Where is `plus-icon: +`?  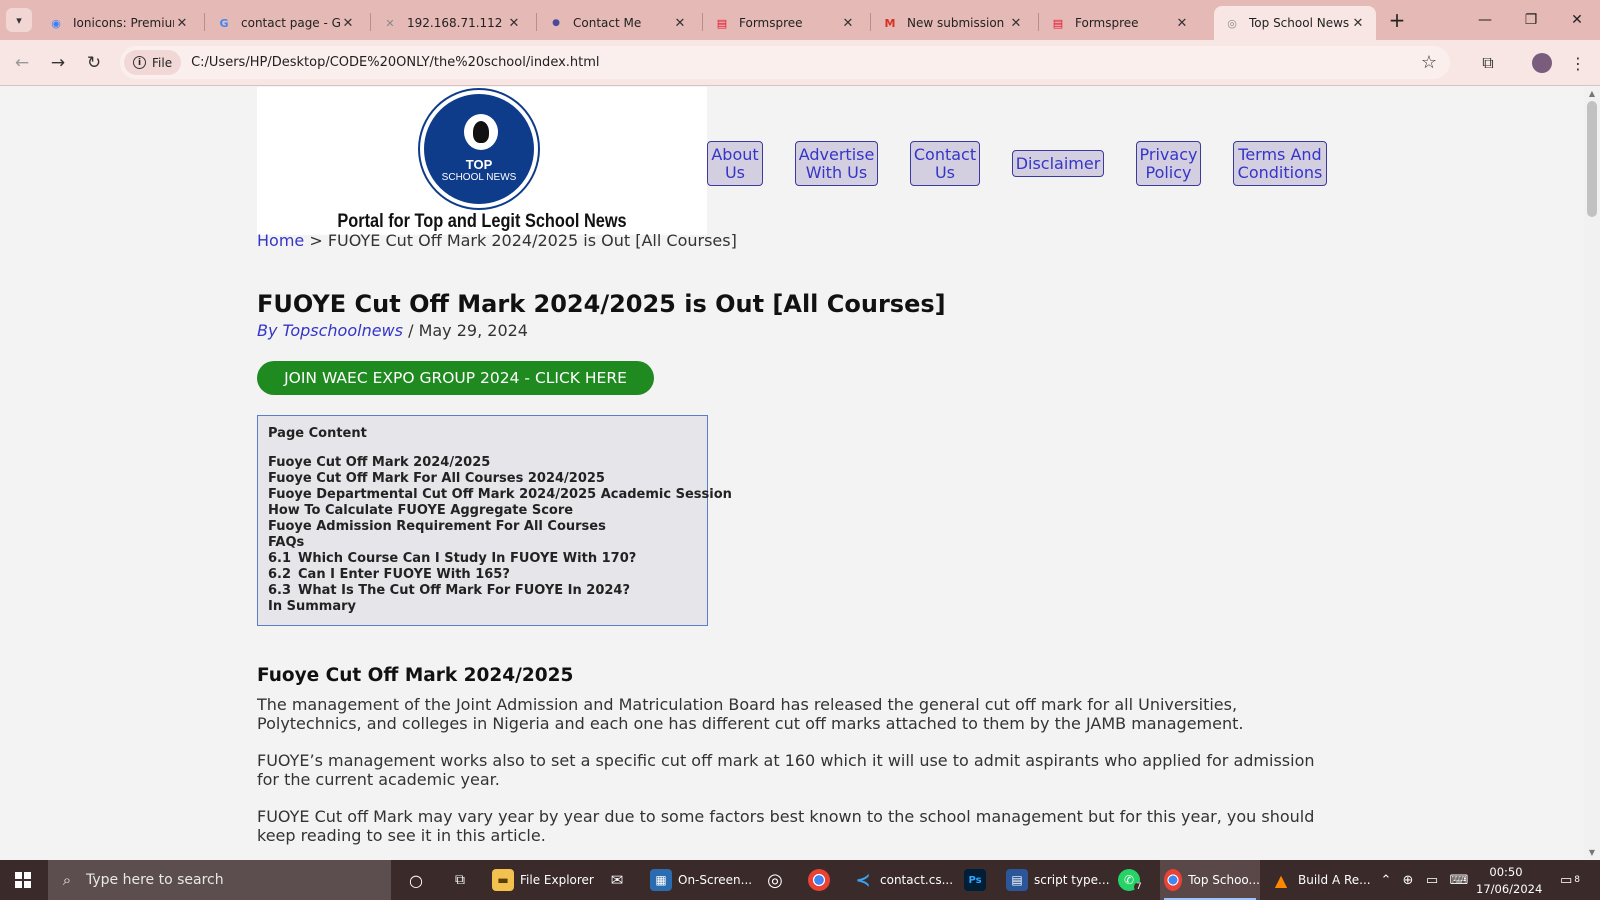 plus-icon: + is located at coordinates (1397, 20).